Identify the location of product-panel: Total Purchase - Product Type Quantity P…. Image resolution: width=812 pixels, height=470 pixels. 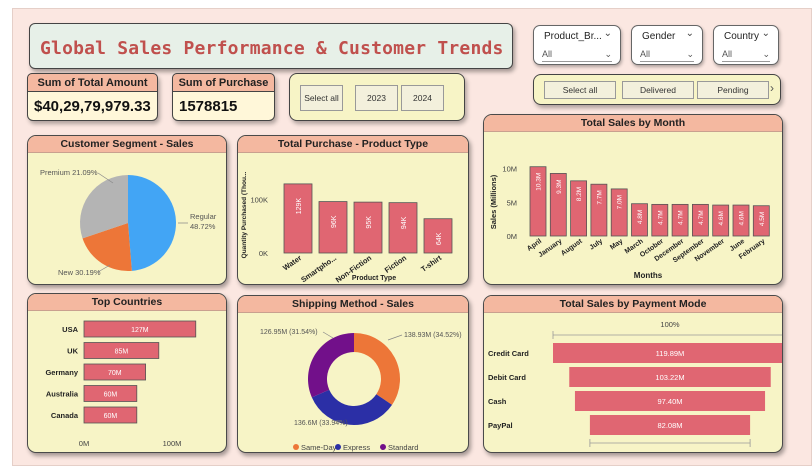
(353, 210).